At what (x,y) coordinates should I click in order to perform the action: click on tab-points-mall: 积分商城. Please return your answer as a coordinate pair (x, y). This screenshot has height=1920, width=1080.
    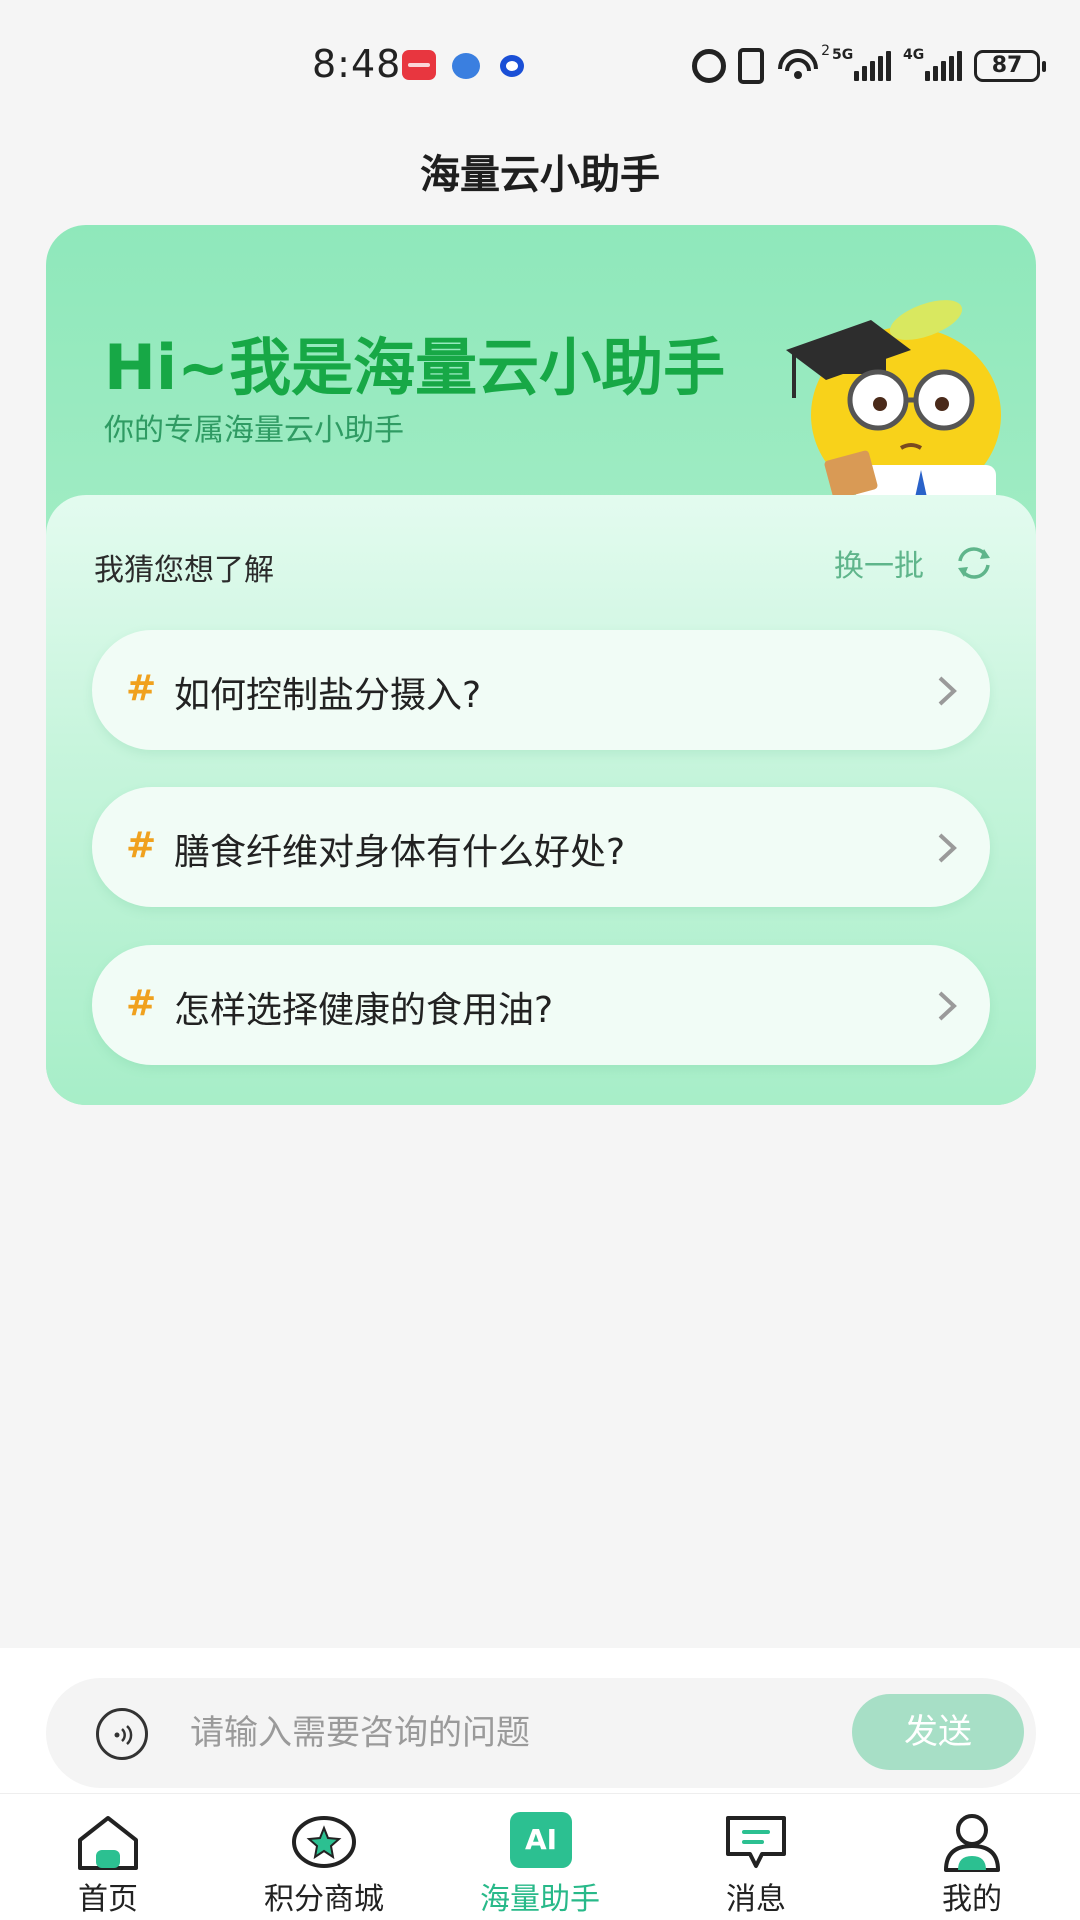
    Looking at the image, I should click on (324, 1857).